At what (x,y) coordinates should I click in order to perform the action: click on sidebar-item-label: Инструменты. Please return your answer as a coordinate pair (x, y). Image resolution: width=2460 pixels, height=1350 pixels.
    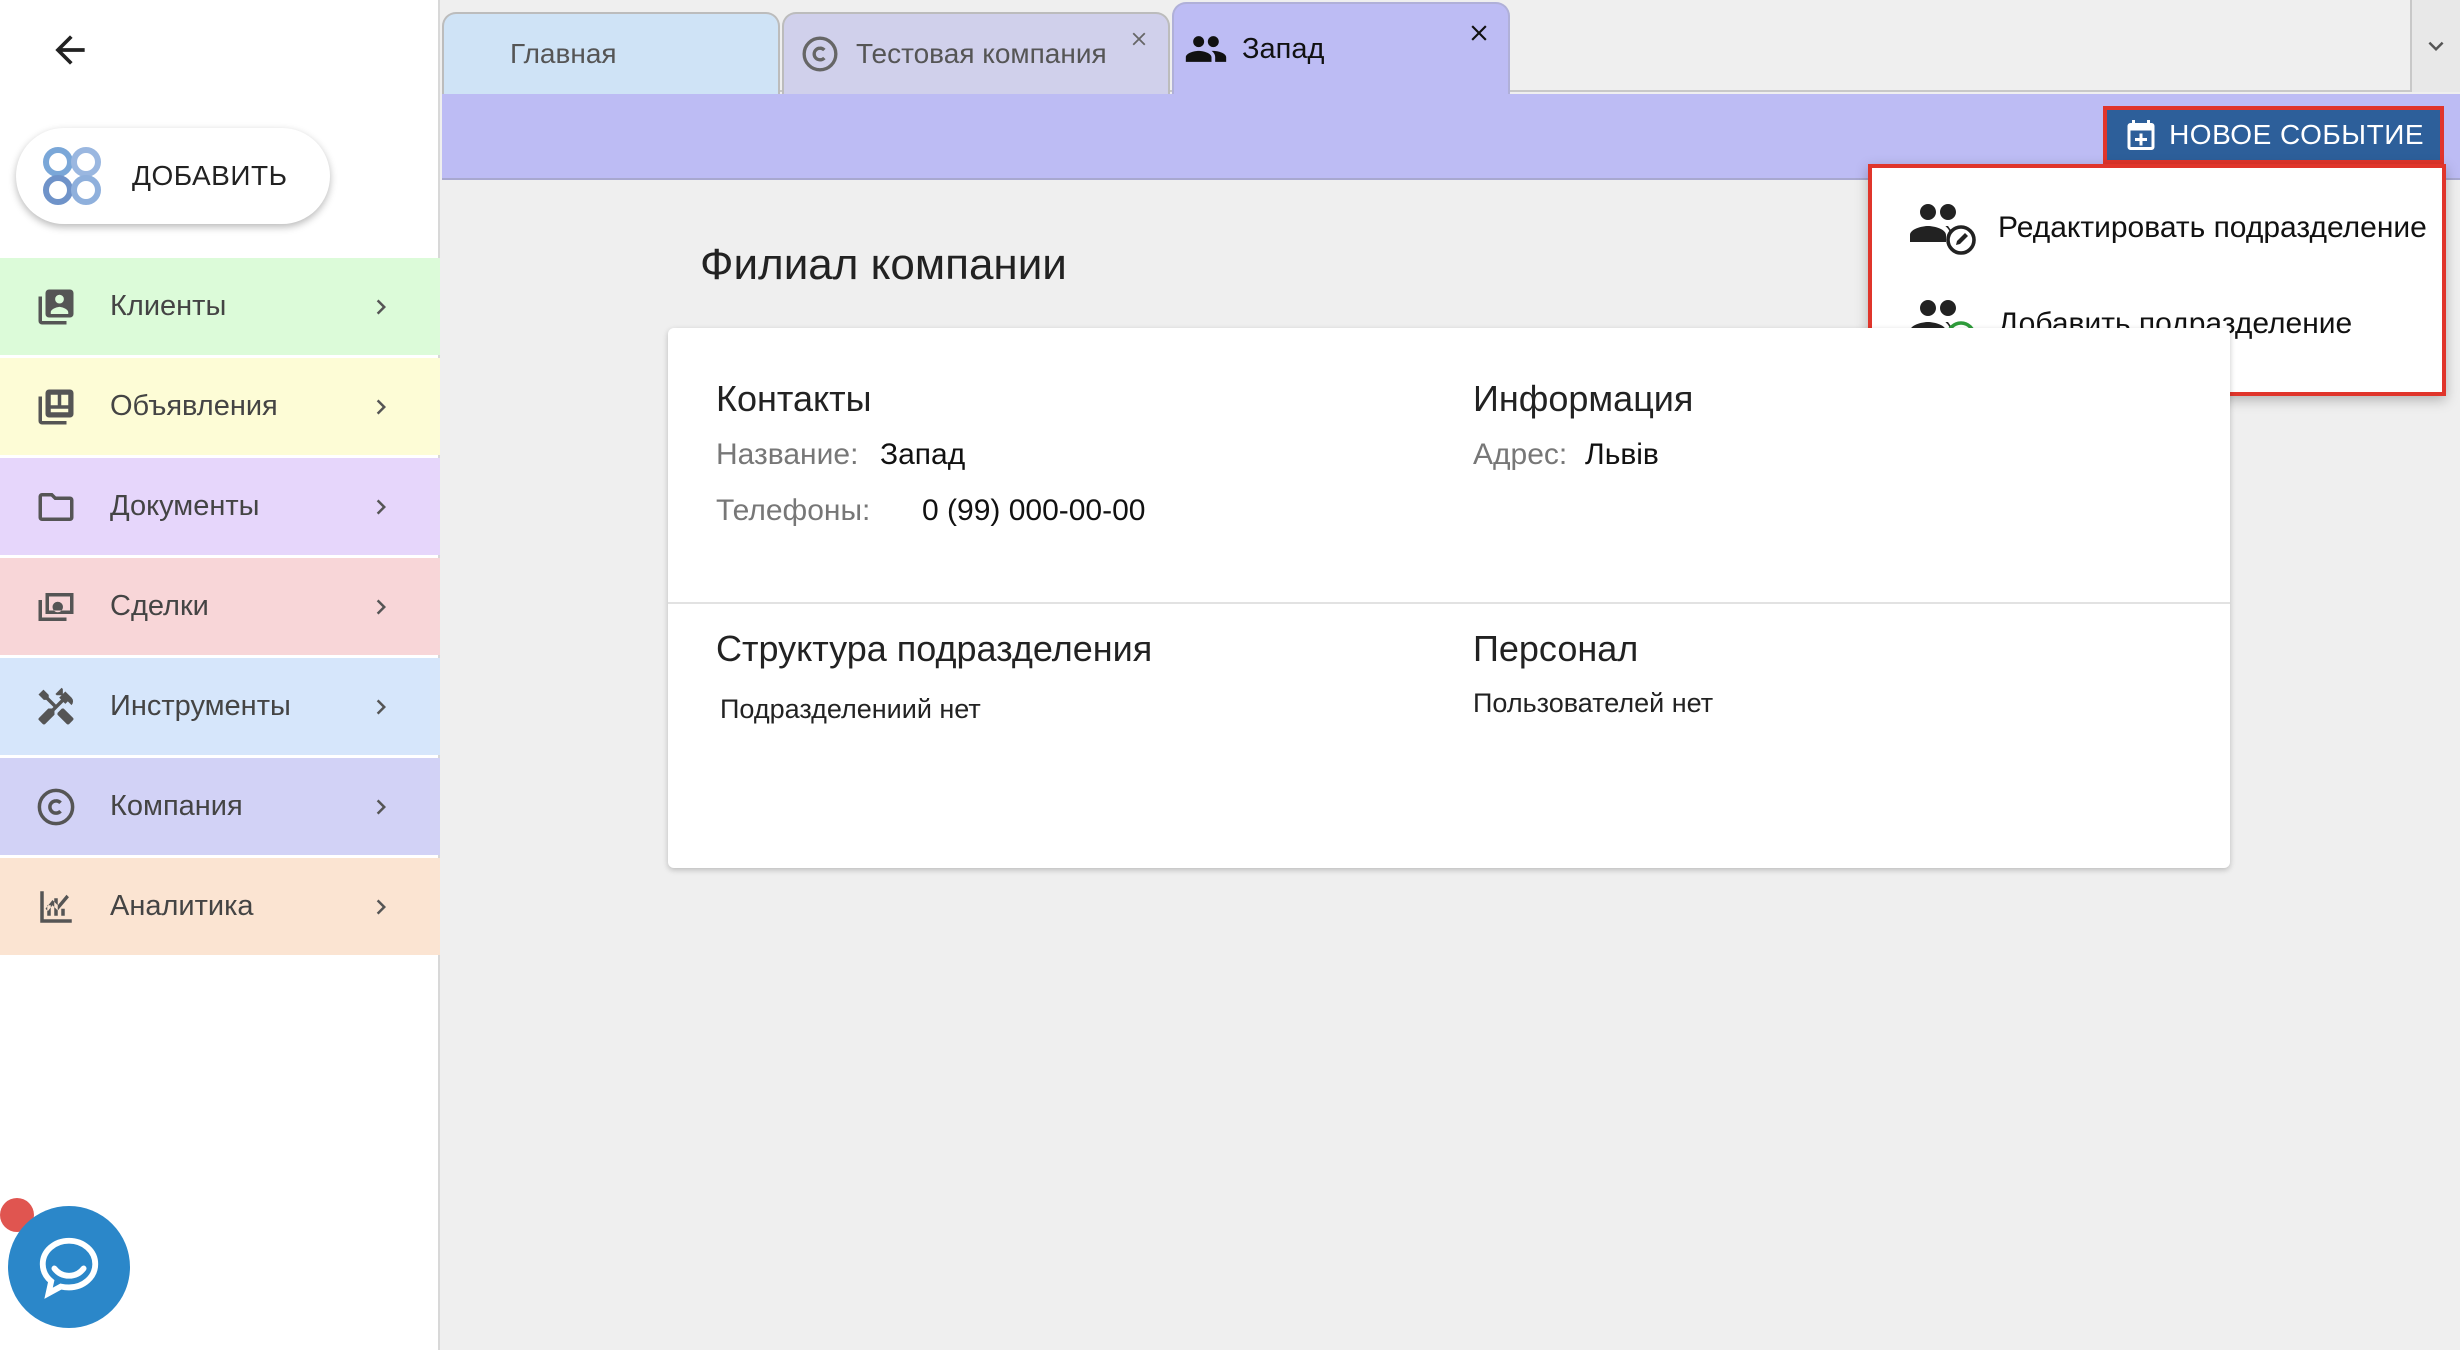
    Looking at the image, I should click on (200, 706).